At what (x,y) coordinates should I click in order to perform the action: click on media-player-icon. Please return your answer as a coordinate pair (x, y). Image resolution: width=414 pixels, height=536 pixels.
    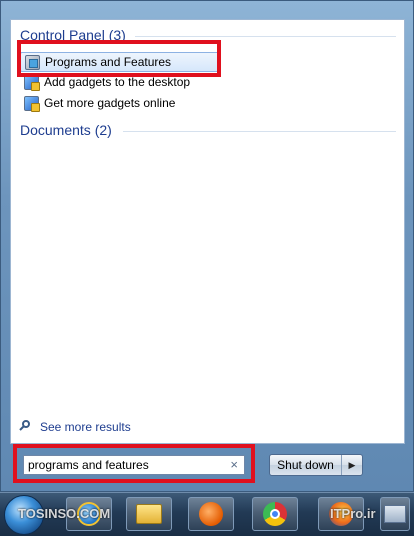
    Looking at the image, I should click on (211, 514).